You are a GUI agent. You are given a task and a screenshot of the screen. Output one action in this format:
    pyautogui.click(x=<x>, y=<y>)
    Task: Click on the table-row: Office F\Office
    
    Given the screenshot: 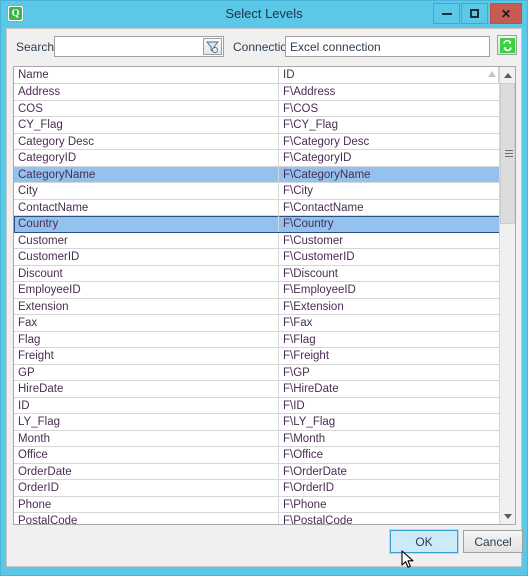 What is the action you would take?
    pyautogui.click(x=257, y=455)
    